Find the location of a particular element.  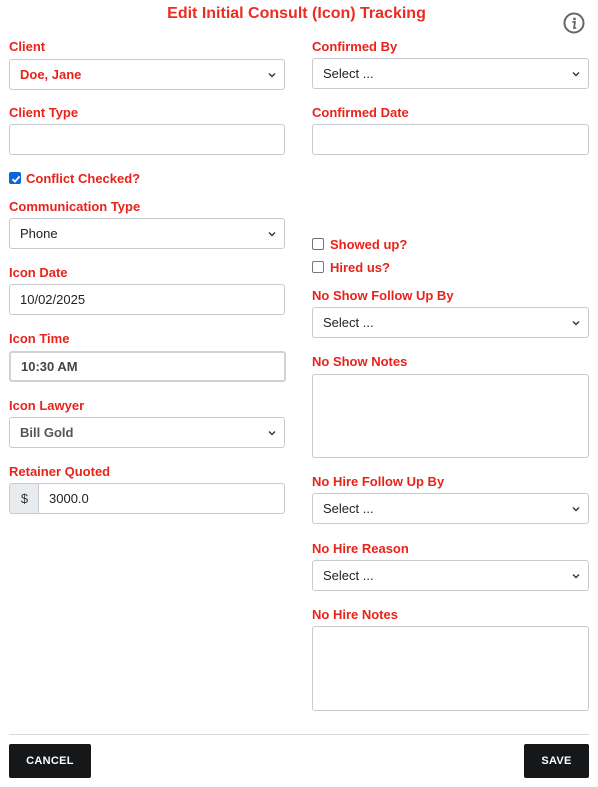

client-type-field is located at coordinates (147, 139).